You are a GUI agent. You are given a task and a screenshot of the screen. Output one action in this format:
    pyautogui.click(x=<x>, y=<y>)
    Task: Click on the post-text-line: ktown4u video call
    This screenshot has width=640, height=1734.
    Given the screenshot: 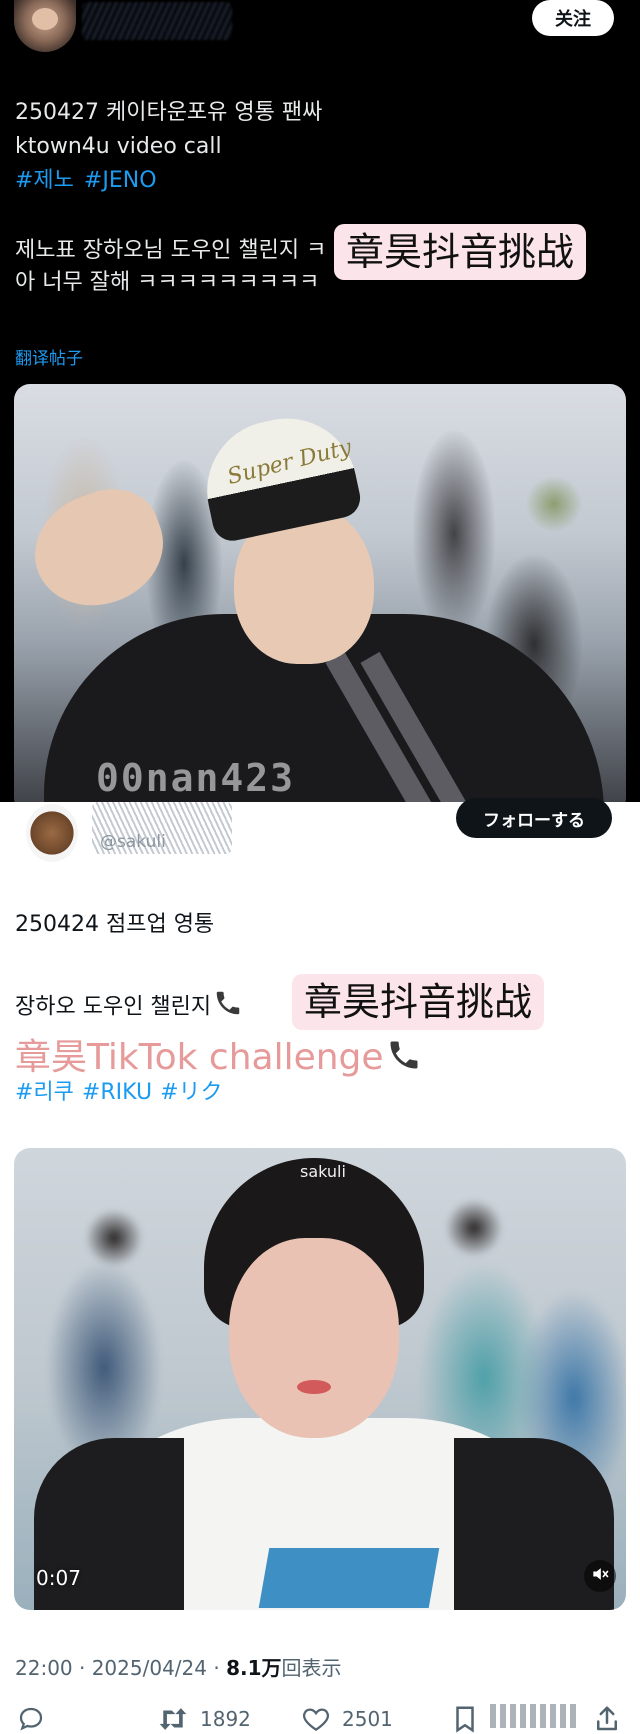 What is the action you would take?
    pyautogui.click(x=118, y=146)
    